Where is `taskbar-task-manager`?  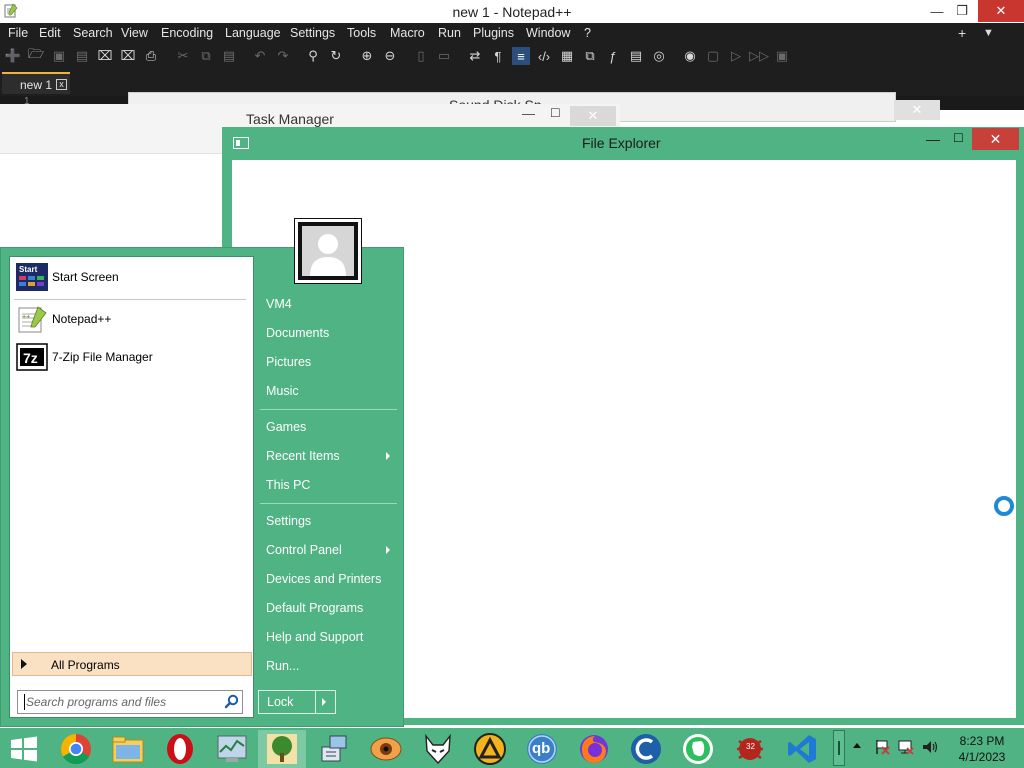 taskbar-task-manager is located at coordinates (232, 749).